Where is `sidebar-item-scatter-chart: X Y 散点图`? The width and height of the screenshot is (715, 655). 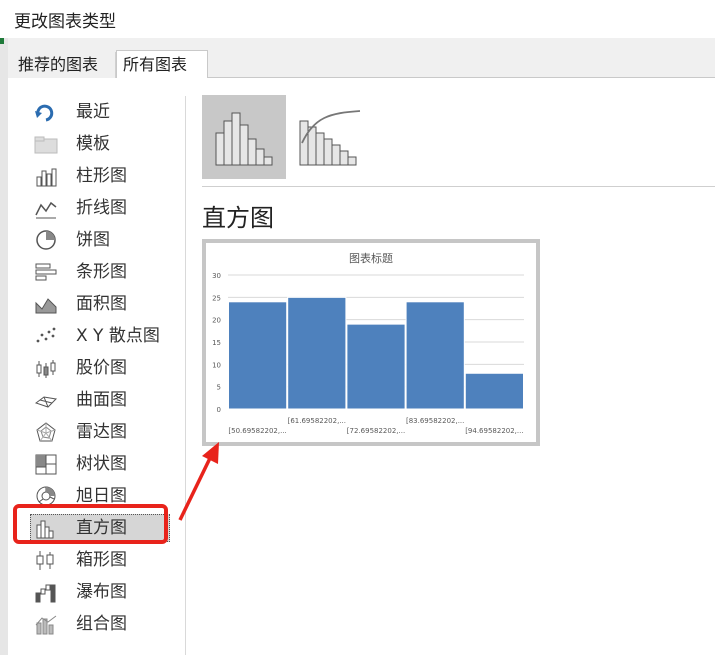
sidebar-item-scatter-chart: X Y 散点图 is located at coordinates (97, 336).